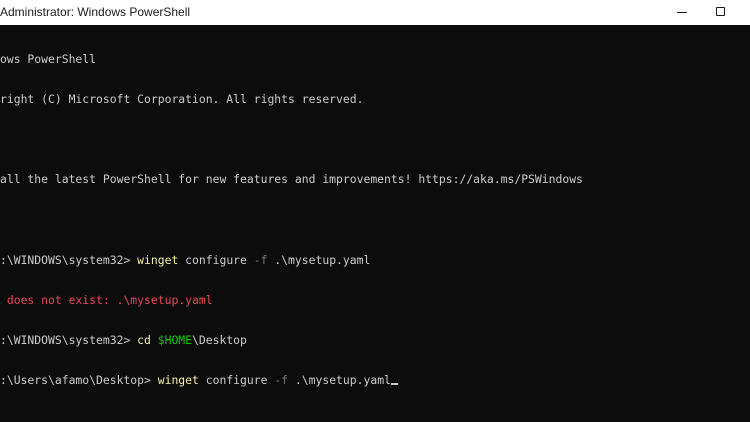 The width and height of the screenshot is (750, 422). I want to click on minimize-button, so click(682, 12).